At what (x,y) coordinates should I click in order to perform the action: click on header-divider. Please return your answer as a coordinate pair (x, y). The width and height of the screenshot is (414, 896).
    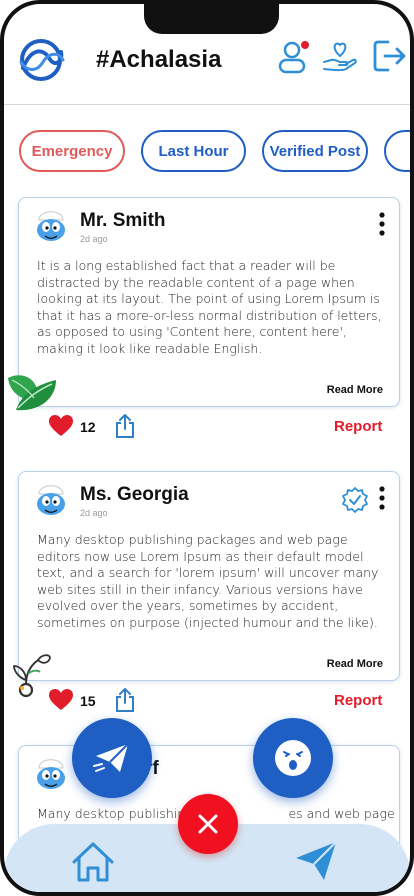
    Looking at the image, I should click on (207, 104).